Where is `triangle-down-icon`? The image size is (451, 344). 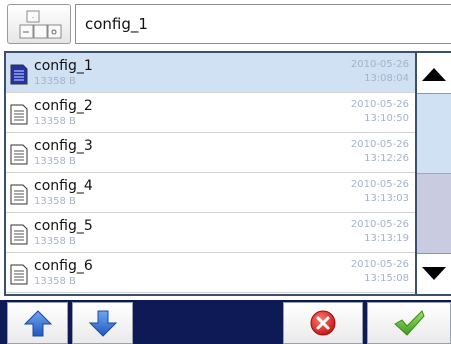
triangle-down-icon is located at coordinates (434, 273).